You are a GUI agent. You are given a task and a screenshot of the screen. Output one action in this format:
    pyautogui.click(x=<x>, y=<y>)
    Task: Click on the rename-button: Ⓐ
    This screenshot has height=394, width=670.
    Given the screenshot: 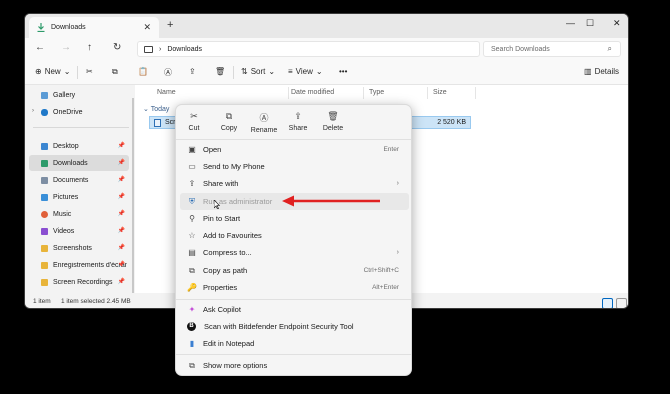 What is the action you would take?
    pyautogui.click(x=168, y=72)
    